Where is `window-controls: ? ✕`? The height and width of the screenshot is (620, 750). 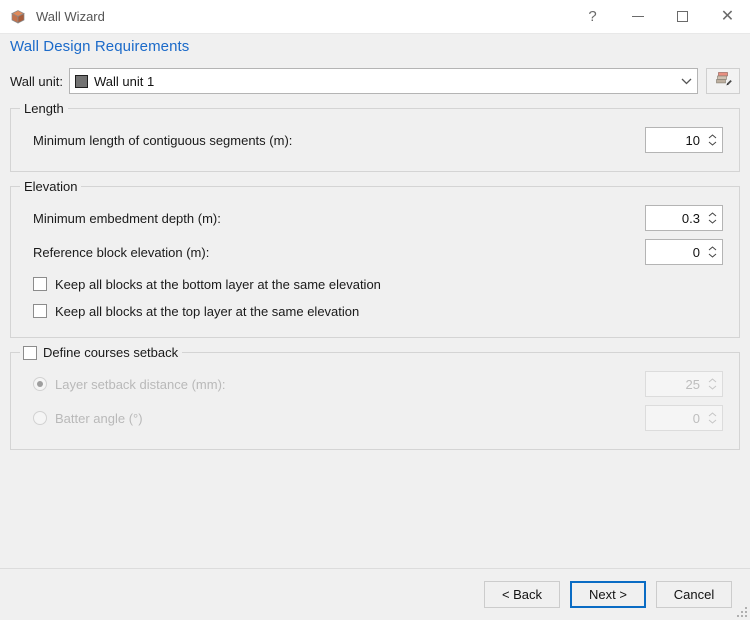
window-controls: ? ✕ is located at coordinates (660, 17).